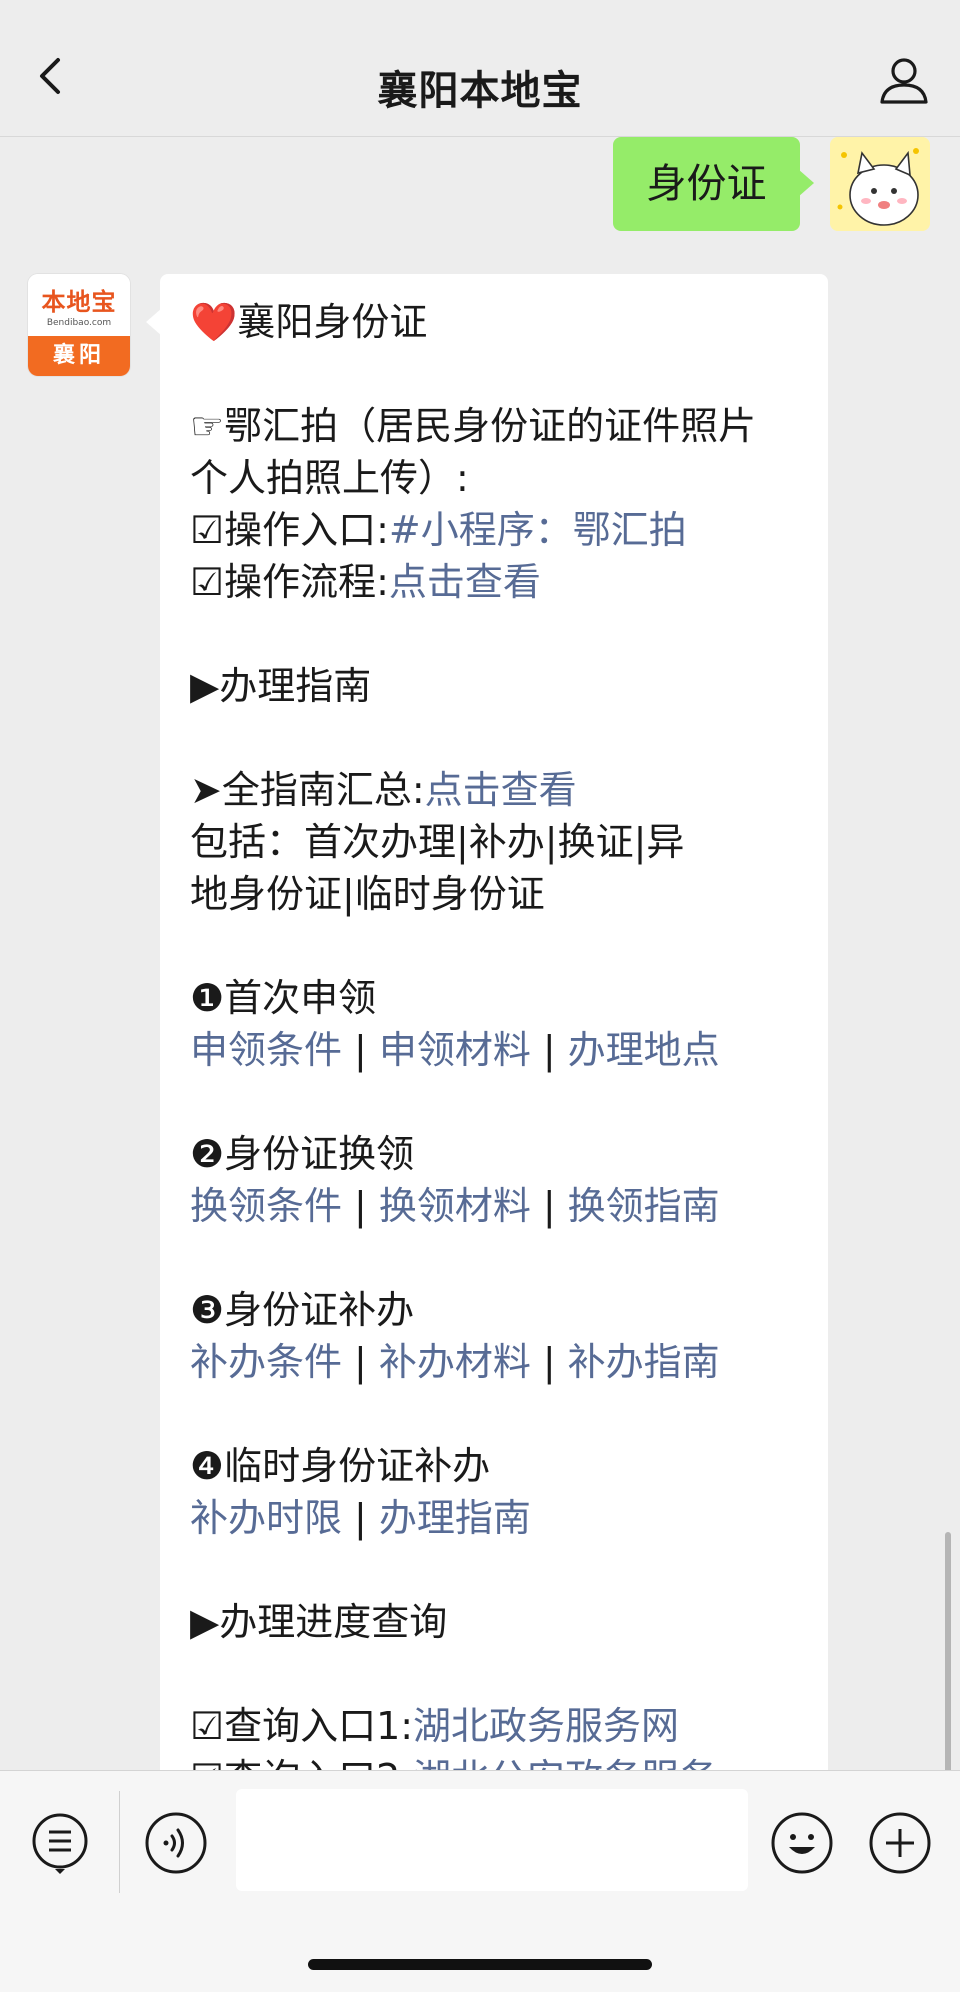 This screenshot has width=960, height=1992. What do you see at coordinates (79, 356) in the screenshot?
I see `logo-city: 襄阳` at bounding box center [79, 356].